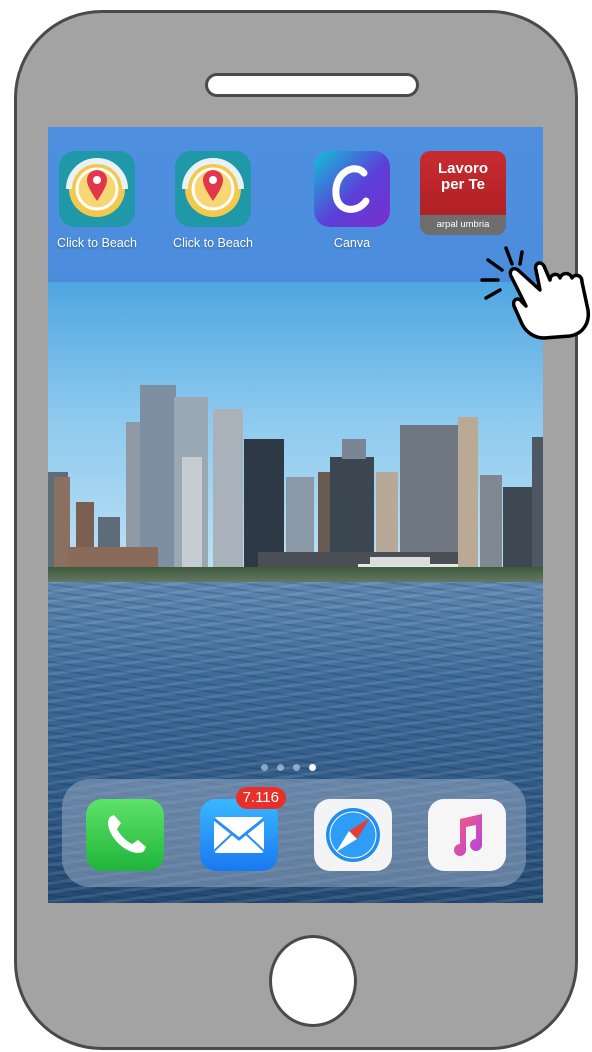  Describe the element at coordinates (312, 767) in the screenshot. I see `page-dot-active` at that location.